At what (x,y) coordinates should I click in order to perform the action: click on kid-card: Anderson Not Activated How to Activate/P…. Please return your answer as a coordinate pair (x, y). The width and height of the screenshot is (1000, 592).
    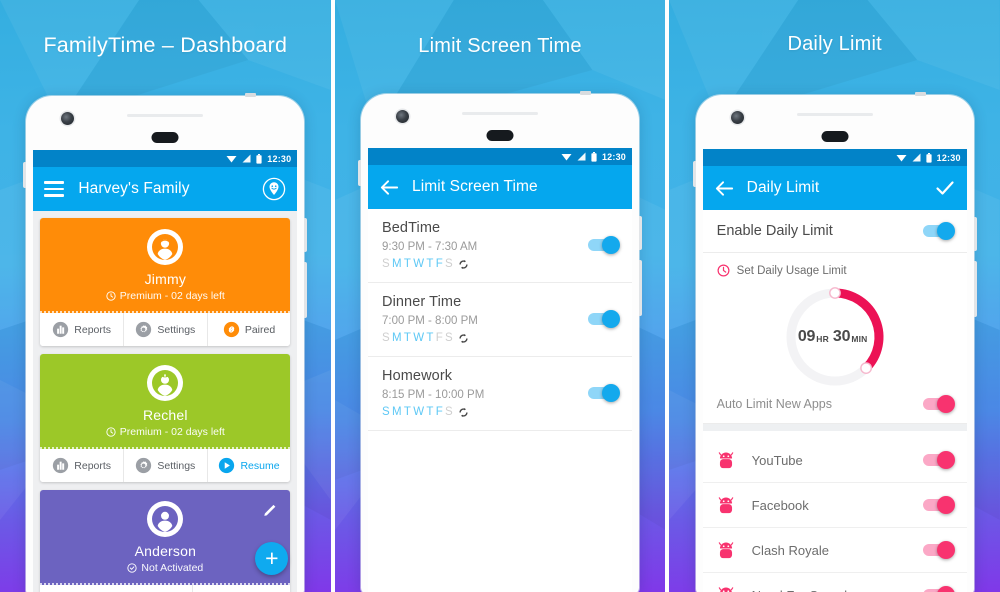
    Looking at the image, I should click on (165, 541).